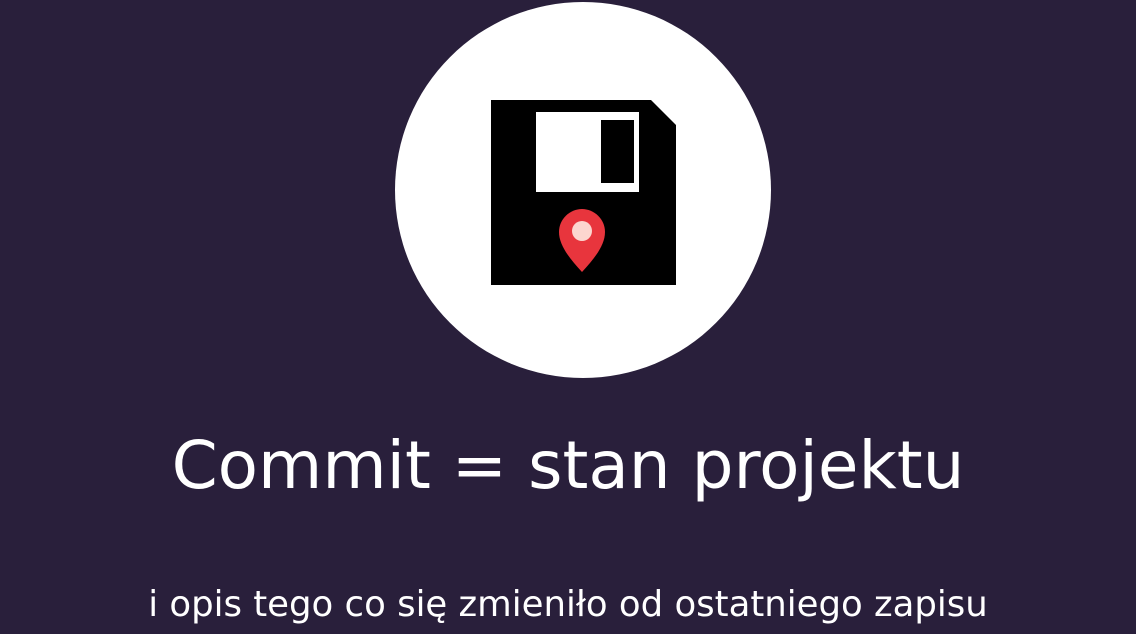 The height and width of the screenshot is (634, 1136). What do you see at coordinates (568, 465) in the screenshot?
I see `slide-title: Commit = stan projektu` at bounding box center [568, 465].